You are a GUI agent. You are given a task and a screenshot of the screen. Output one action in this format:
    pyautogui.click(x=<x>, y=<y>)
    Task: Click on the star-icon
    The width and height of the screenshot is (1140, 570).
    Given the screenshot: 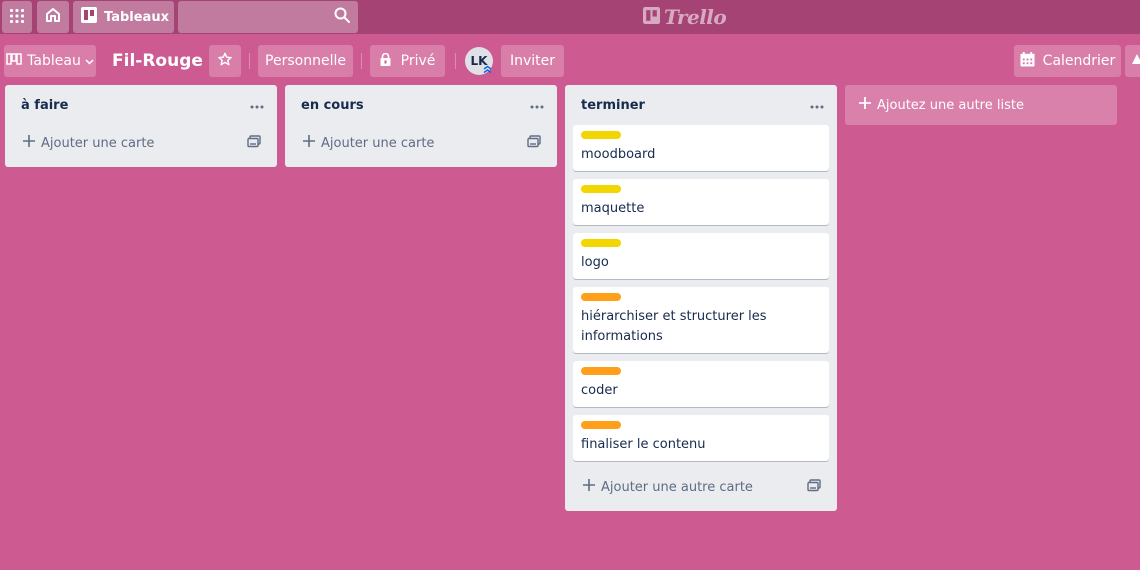 What is the action you would take?
    pyautogui.click(x=225, y=61)
    